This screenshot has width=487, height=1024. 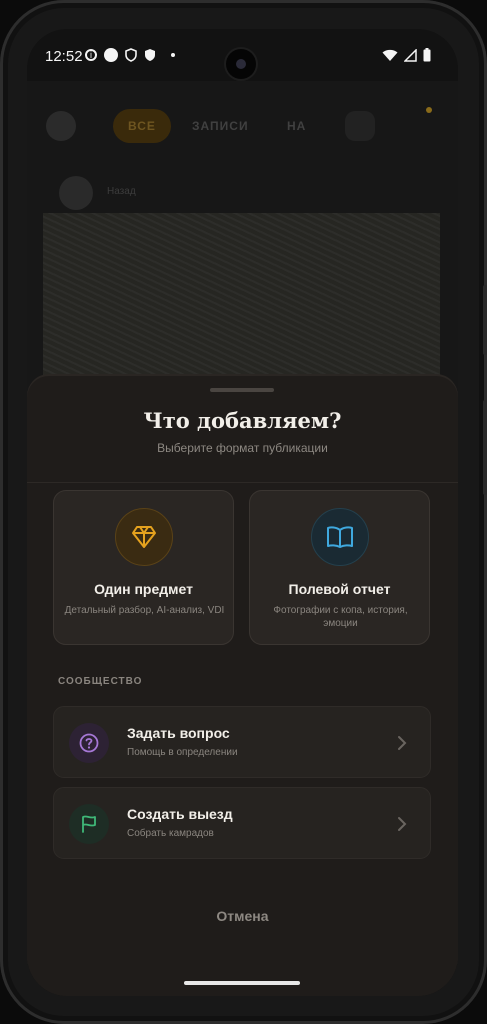 I want to click on row-title: Создать выезд, so click(x=180, y=814).